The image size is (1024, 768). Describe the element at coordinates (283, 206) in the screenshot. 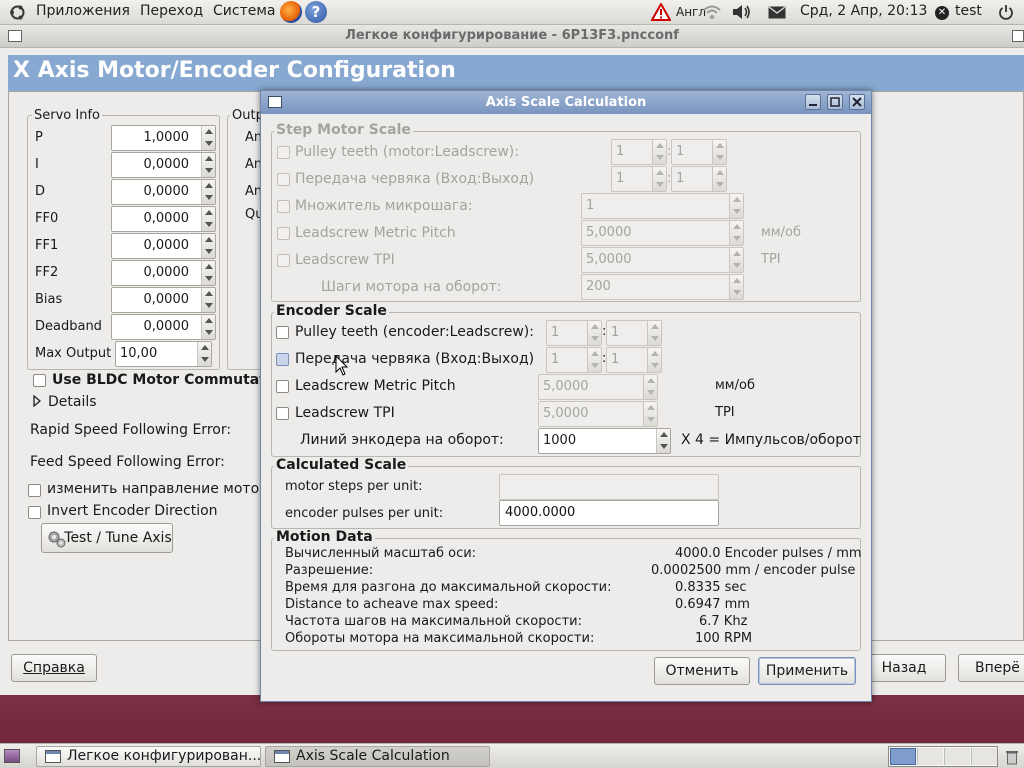

I see `microstep-checkbox` at that location.